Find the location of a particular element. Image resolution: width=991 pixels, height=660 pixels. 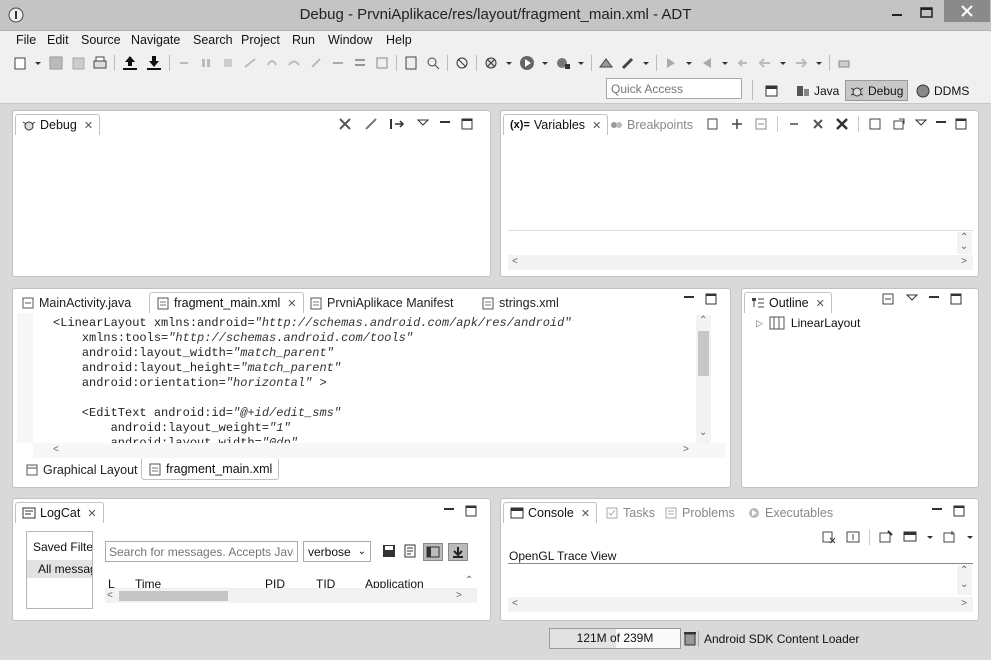

remove-all-icon is located at coordinates (842, 124).